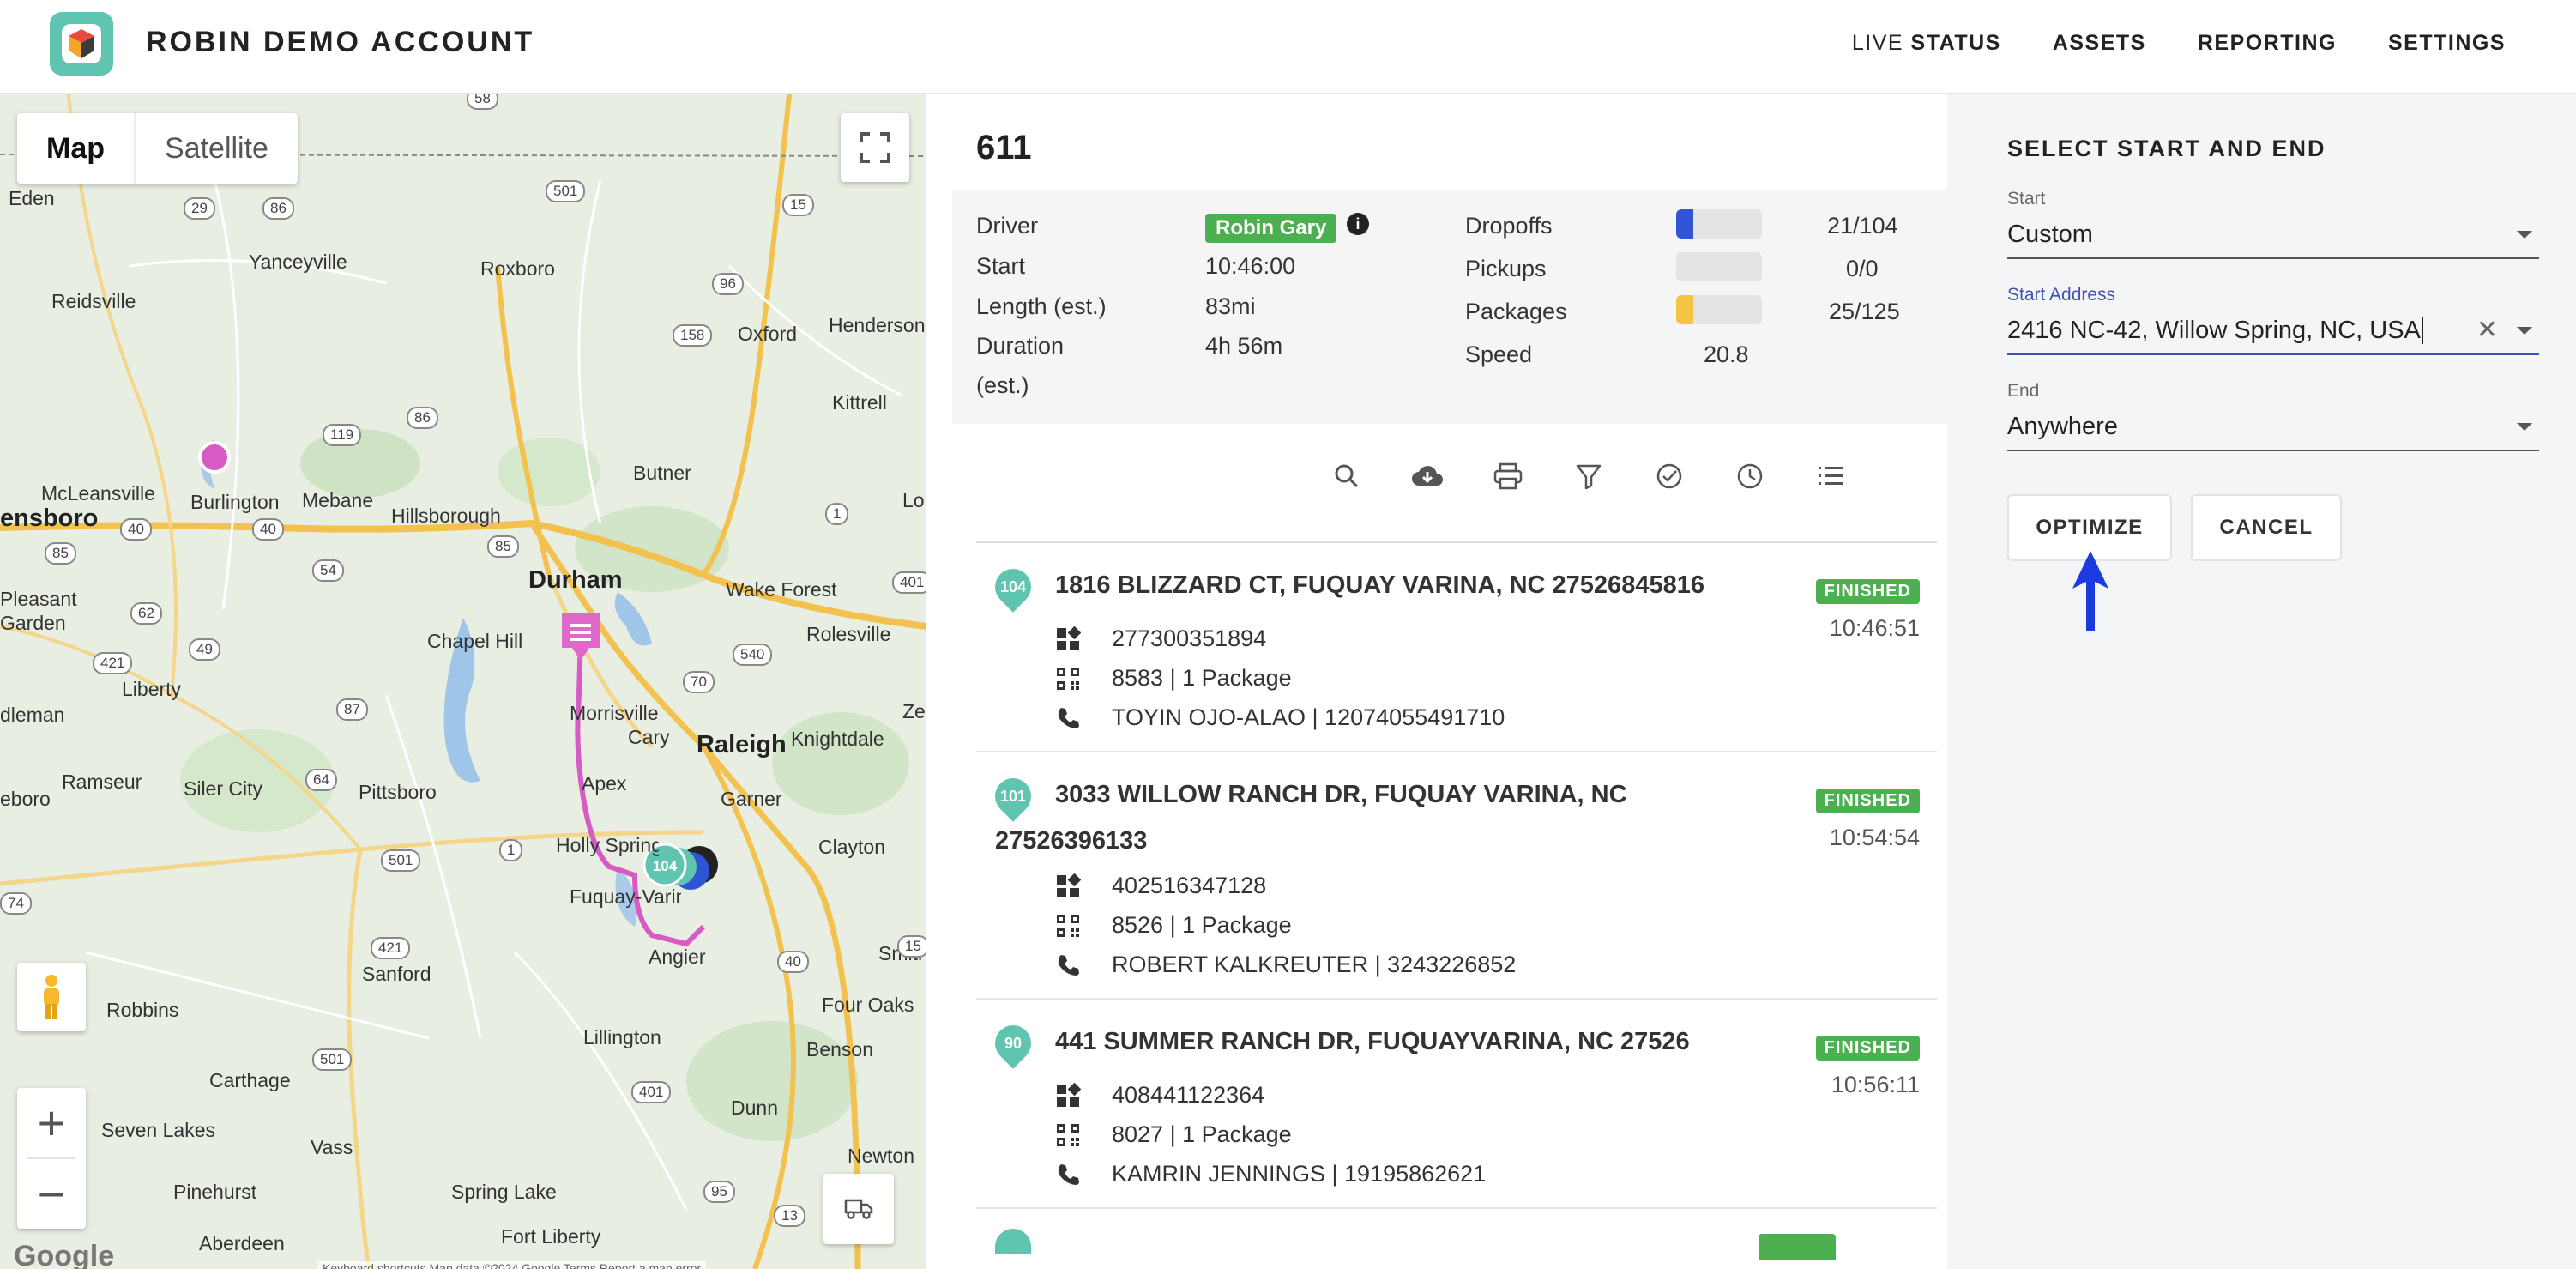  What do you see at coordinates (1797, 1247) in the screenshot?
I see `status-badge` at bounding box center [1797, 1247].